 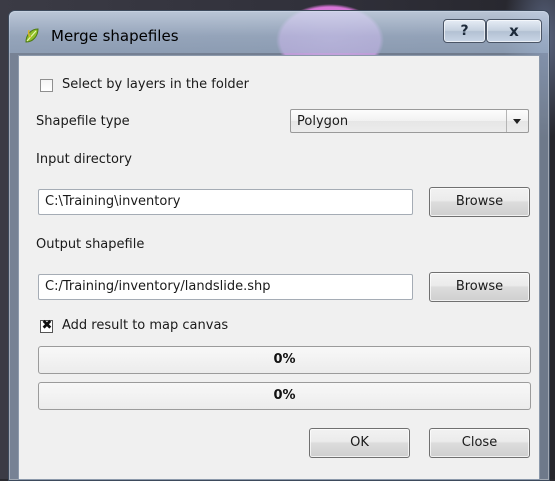 I want to click on ok-button: OK, so click(x=359, y=443).